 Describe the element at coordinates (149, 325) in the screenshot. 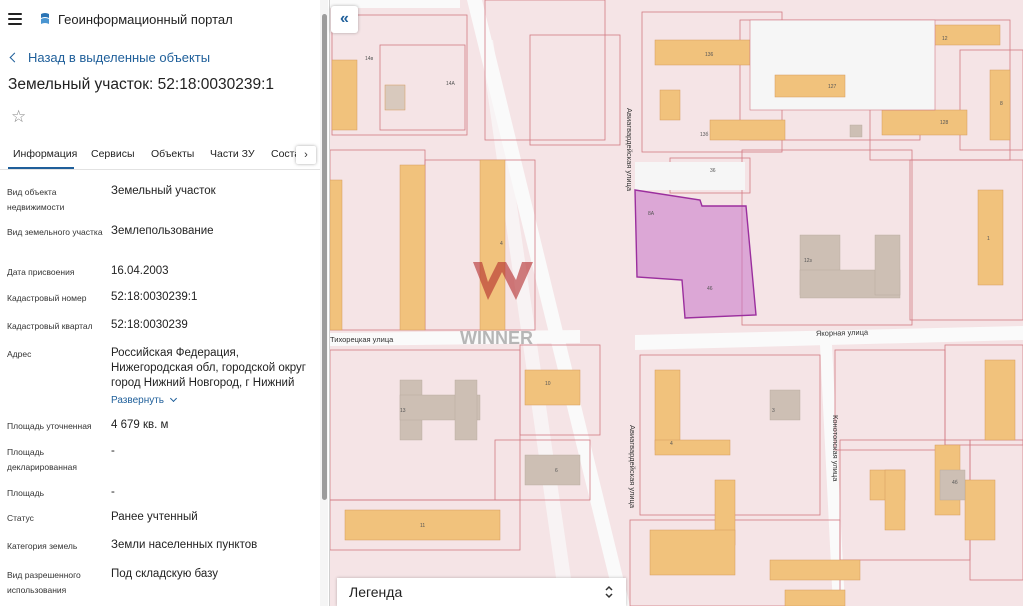

I see `cadastral-quarter-value: 52:18:0030239` at that location.